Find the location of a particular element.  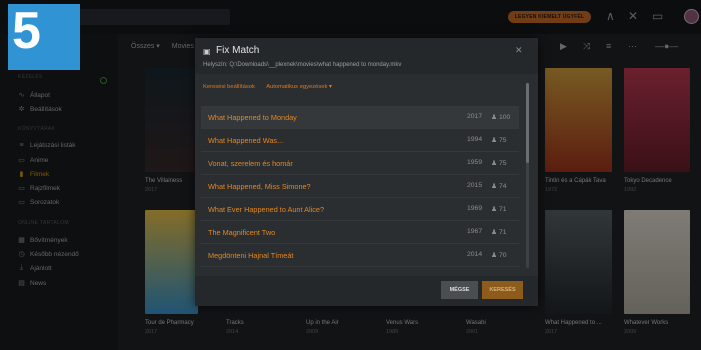

search-options-link: Keresési beállítások is located at coordinates (229, 87).